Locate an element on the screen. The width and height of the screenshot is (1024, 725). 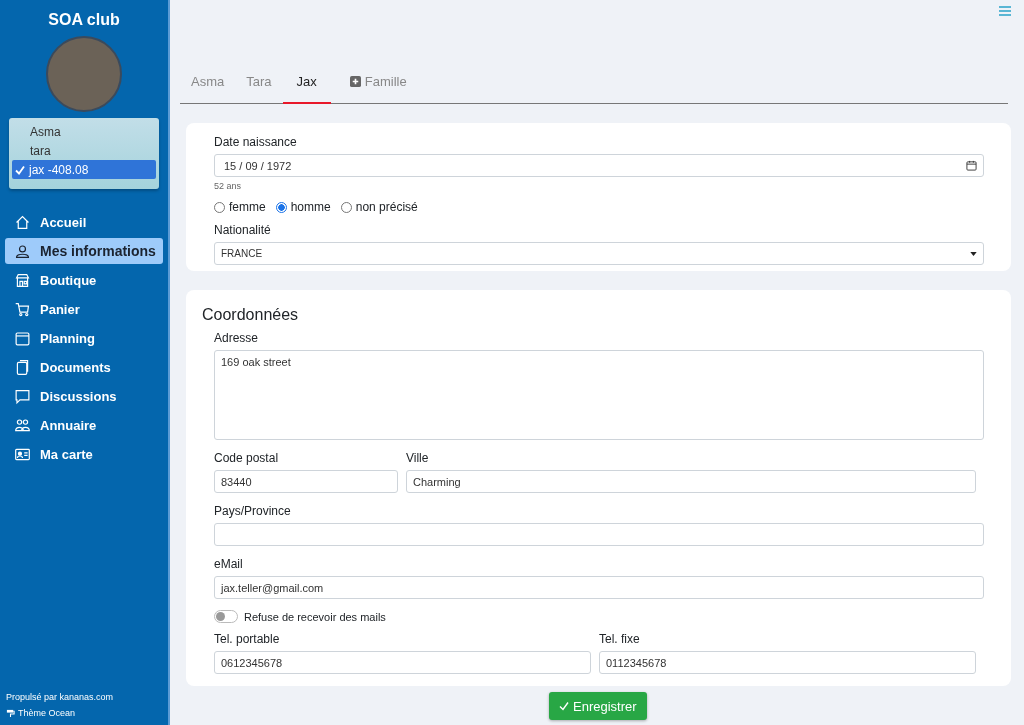
field-label: Nationalité is located at coordinates (243, 230).